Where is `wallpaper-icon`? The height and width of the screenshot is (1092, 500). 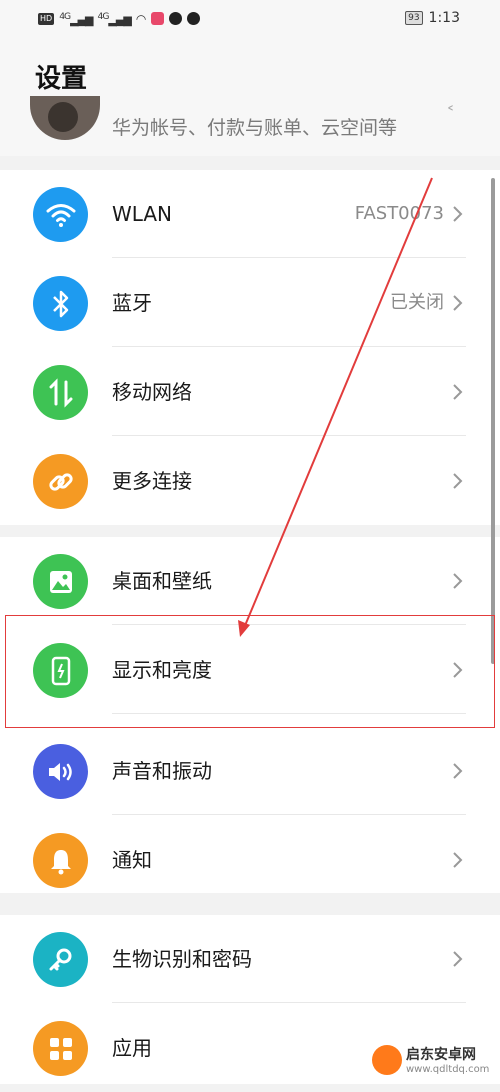
wallpaper-icon is located at coordinates (60, 581).